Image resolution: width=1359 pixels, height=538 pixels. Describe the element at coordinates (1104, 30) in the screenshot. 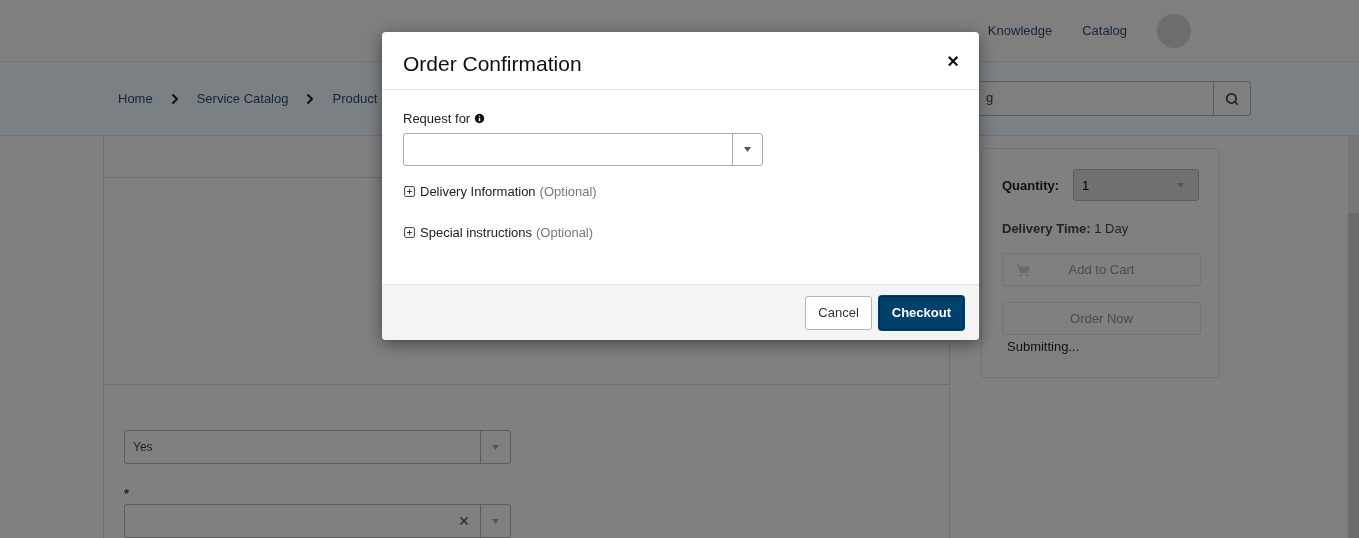

I see `nav-link: Catalog` at that location.